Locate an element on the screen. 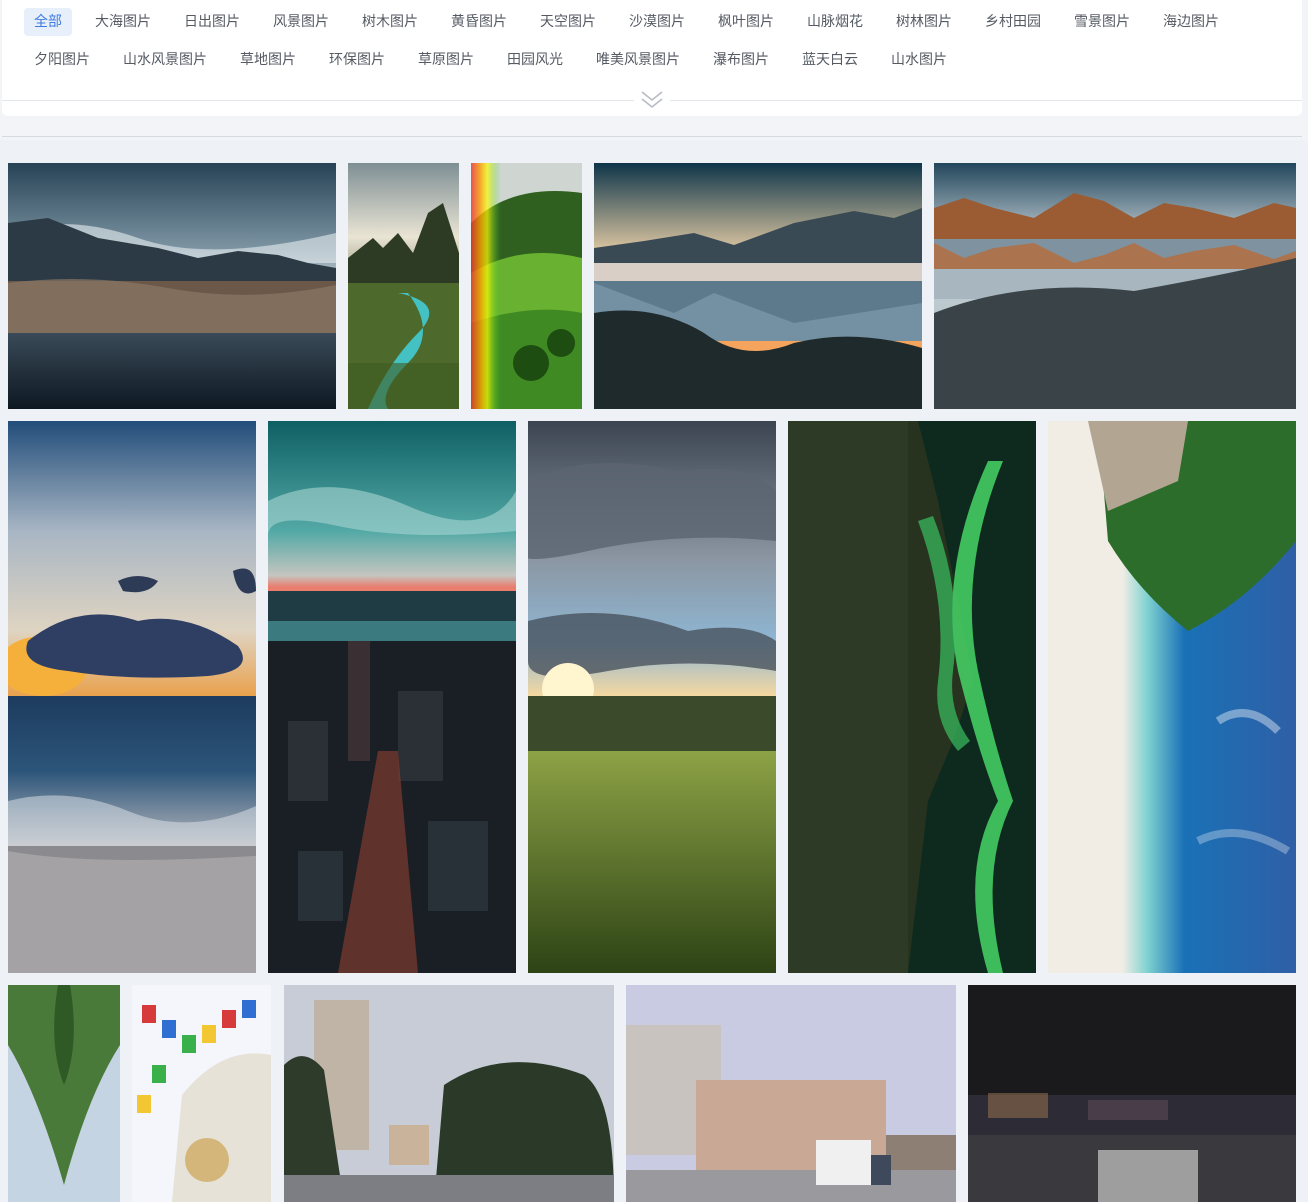 The height and width of the screenshot is (1202, 1308). gallery-image-mirrored-forest is located at coordinates (64, 1093).